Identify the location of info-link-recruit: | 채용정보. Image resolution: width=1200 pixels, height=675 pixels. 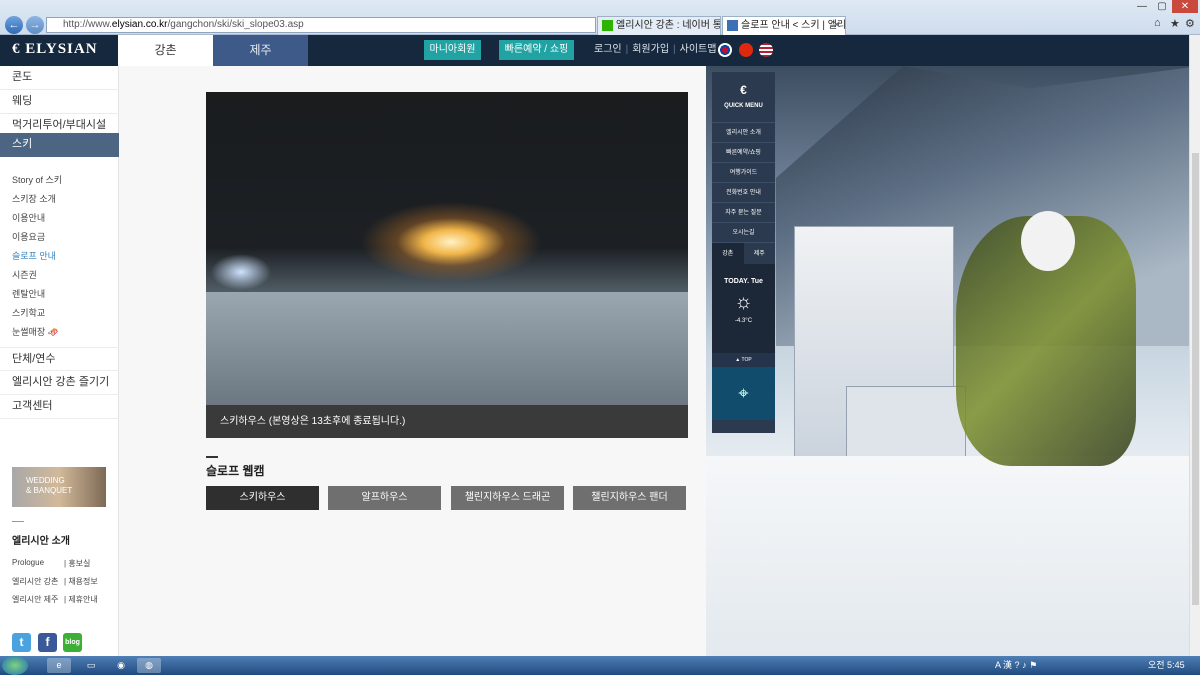
(81, 581).